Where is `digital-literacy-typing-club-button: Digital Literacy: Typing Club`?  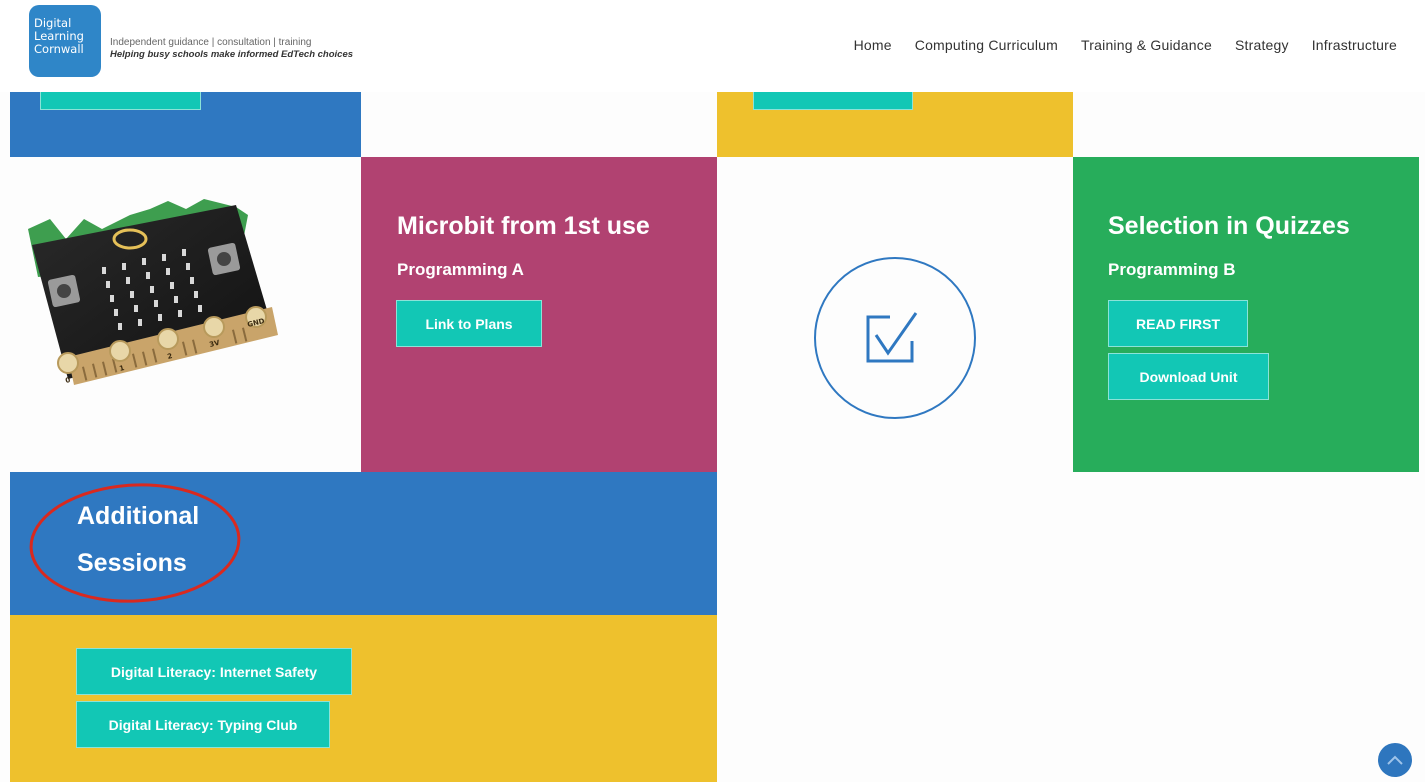 digital-literacy-typing-club-button: Digital Literacy: Typing Club is located at coordinates (203, 724).